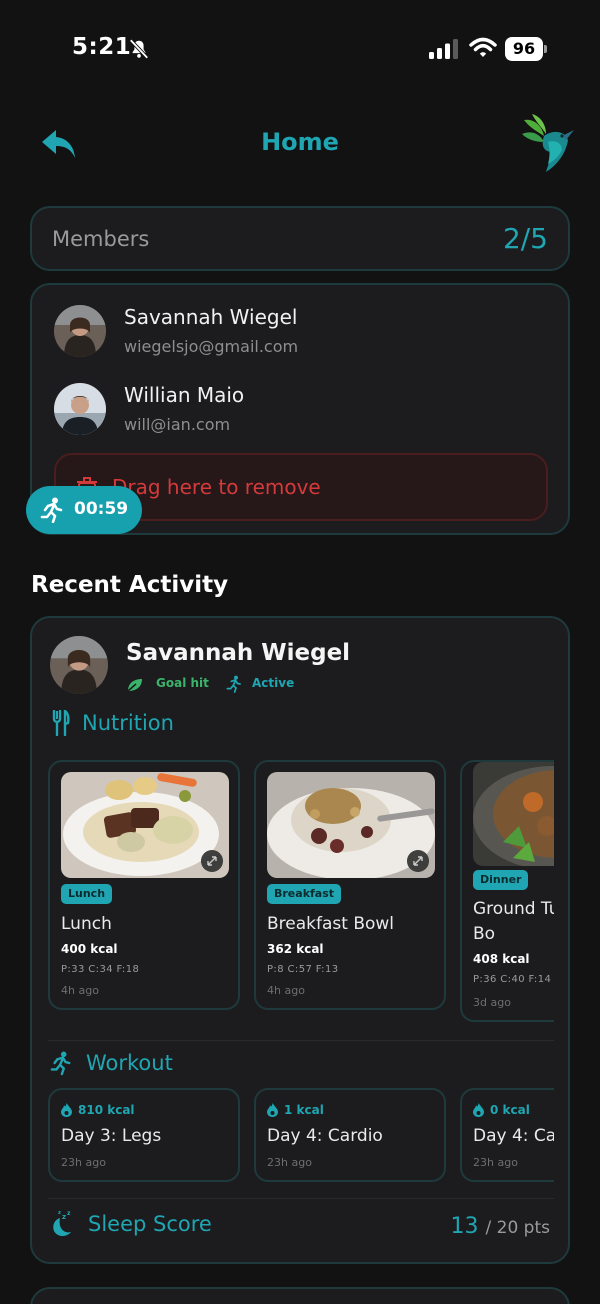 The height and width of the screenshot is (1304, 600). What do you see at coordinates (300, 48) in the screenshot?
I see `status-bar: 5:21 96` at bounding box center [300, 48].